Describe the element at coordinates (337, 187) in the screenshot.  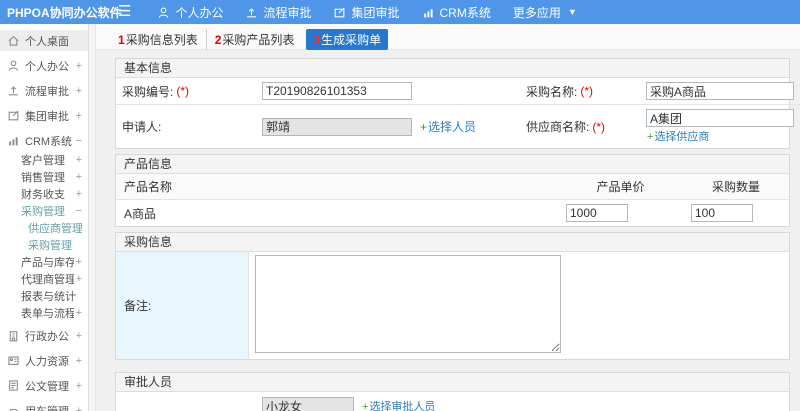
I see `col-product-name: 产品名称` at that location.